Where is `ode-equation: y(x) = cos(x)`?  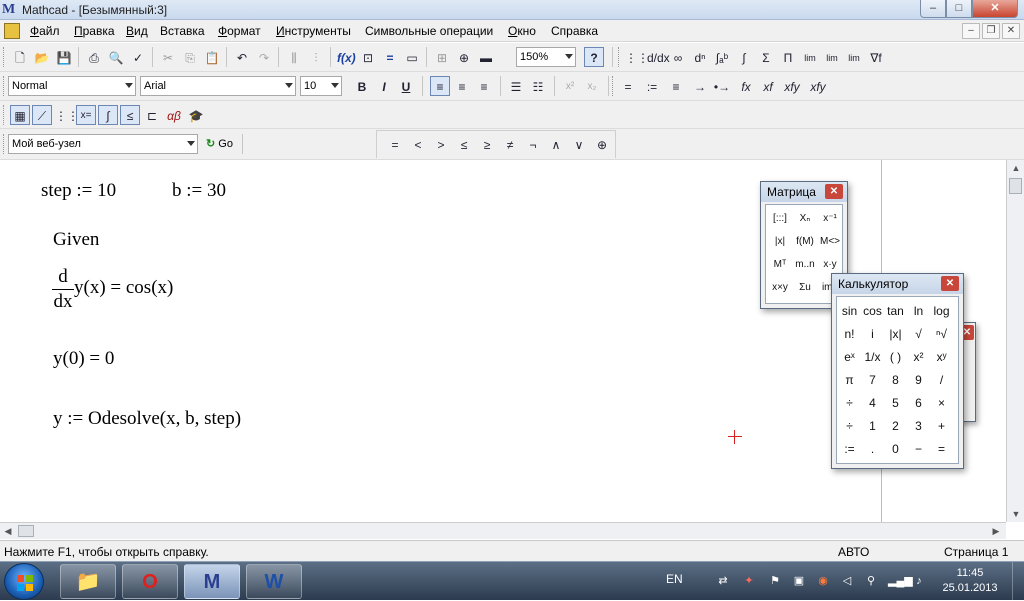
ode-equation: y(x) = cos(x) is located at coordinates (123, 288).